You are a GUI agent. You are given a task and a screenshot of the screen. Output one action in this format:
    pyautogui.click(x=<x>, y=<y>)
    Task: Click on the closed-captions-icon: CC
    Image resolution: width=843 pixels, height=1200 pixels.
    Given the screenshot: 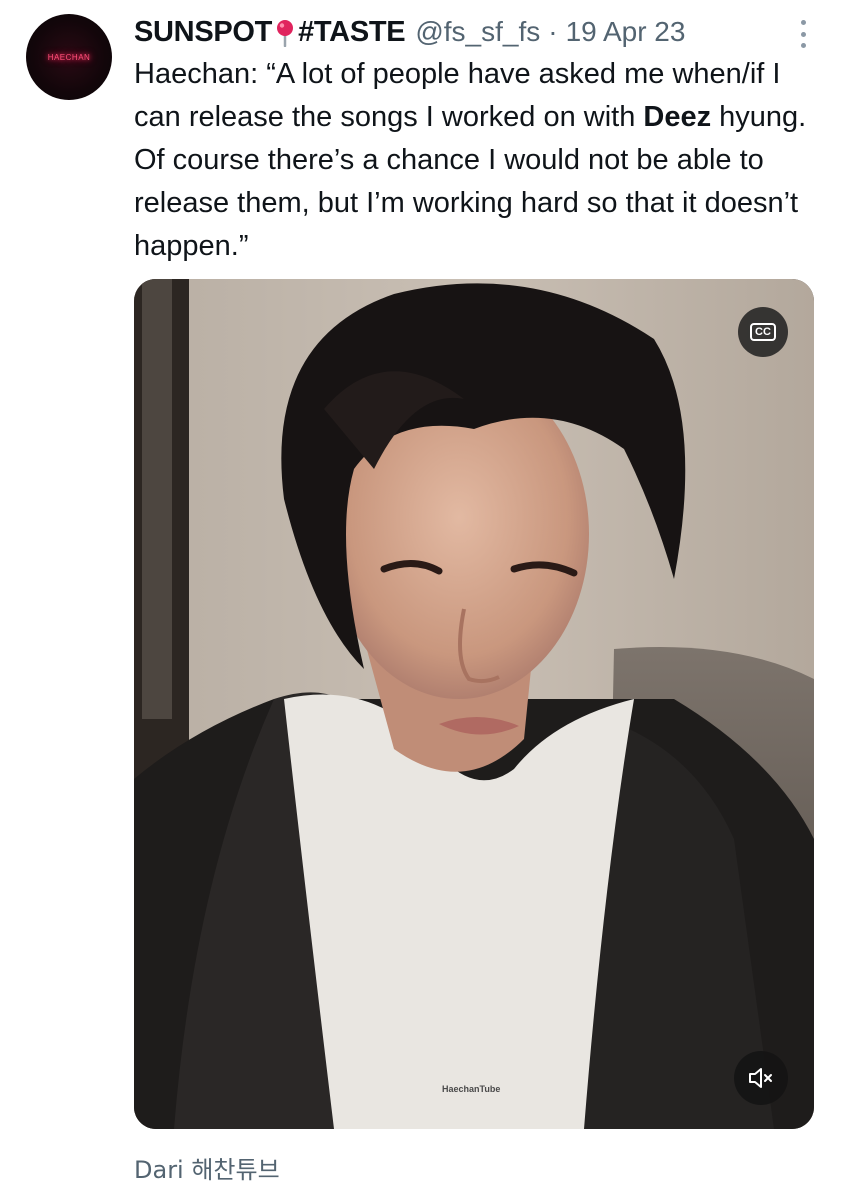 What is the action you would take?
    pyautogui.click(x=763, y=332)
    